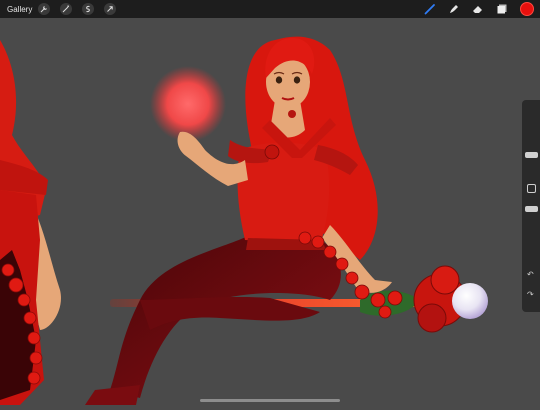  I want to click on home-indicator, so click(270, 400).